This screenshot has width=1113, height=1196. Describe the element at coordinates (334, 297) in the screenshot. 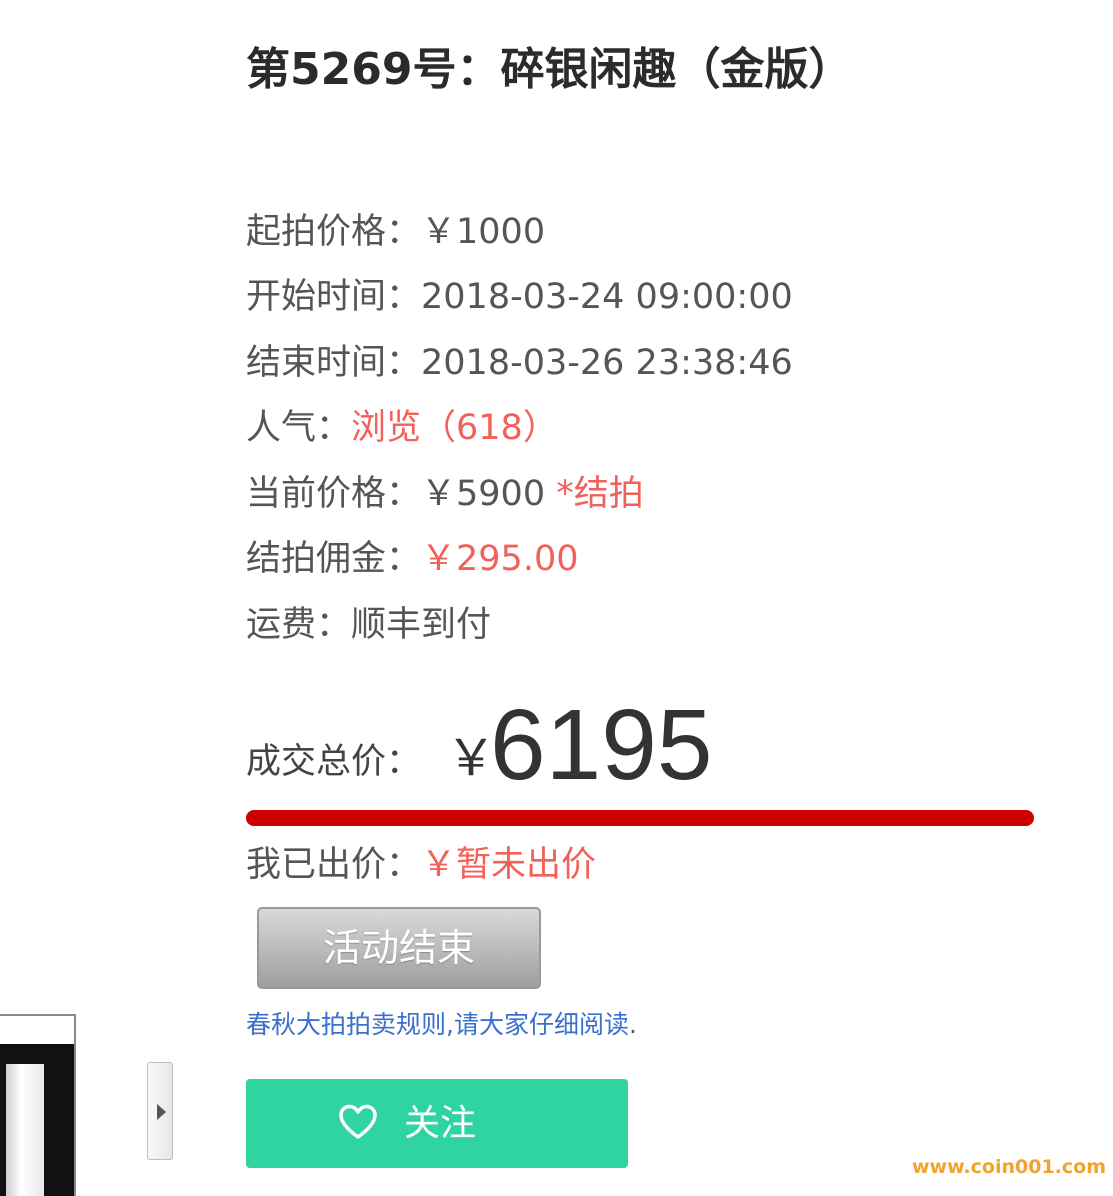

I see `start-time-label: 开始时间：` at that location.